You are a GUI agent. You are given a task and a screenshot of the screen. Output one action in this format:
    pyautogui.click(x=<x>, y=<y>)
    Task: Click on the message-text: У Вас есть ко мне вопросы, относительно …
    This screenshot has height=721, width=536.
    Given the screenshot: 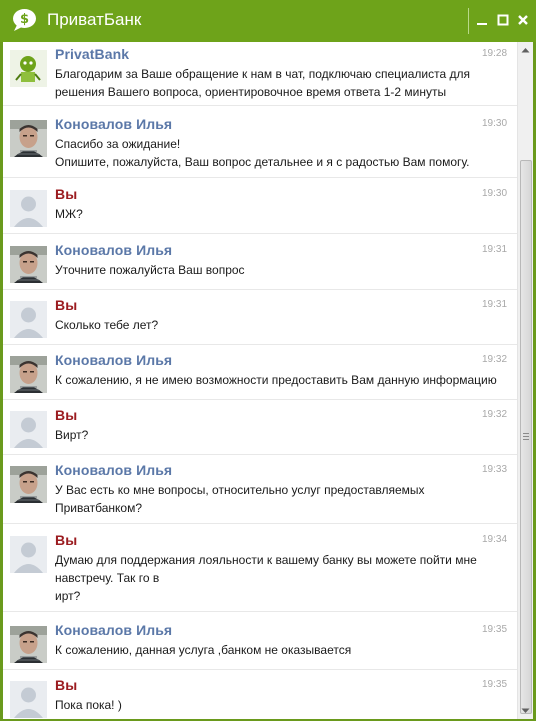 What is the action you would take?
    pyautogui.click(x=240, y=499)
    